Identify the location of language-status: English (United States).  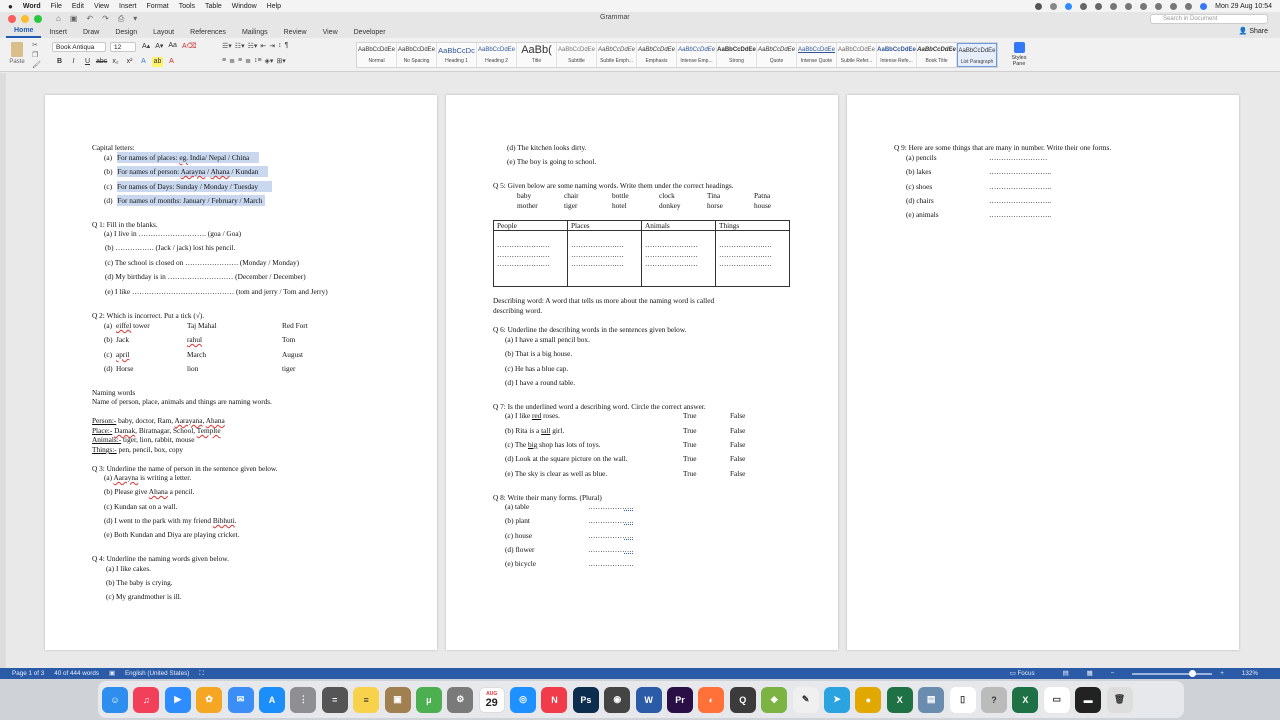
(157, 673).